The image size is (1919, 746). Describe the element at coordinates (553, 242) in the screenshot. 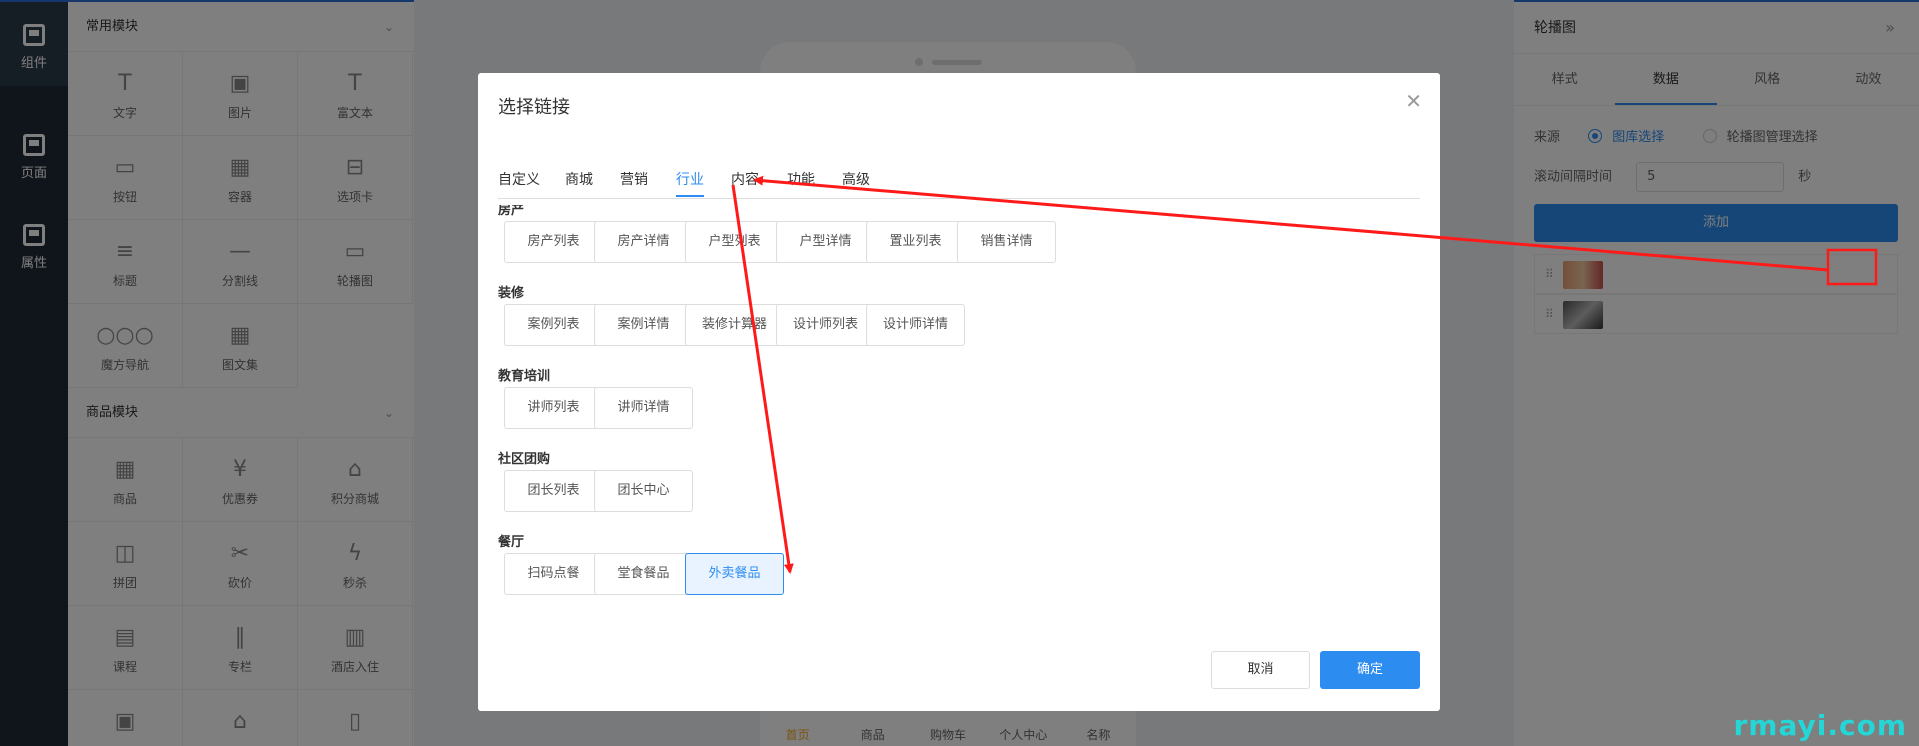

I see `link-option: 房产列表` at that location.